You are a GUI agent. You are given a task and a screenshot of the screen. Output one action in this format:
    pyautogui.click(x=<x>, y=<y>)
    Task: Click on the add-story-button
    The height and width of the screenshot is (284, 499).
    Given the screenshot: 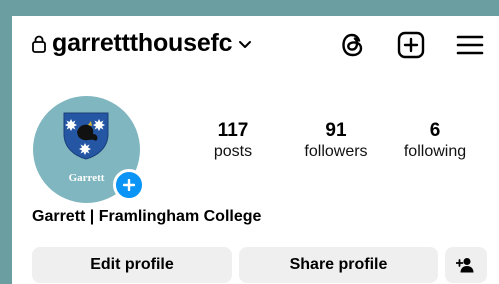 What is the action you would take?
    pyautogui.click(x=129, y=185)
    